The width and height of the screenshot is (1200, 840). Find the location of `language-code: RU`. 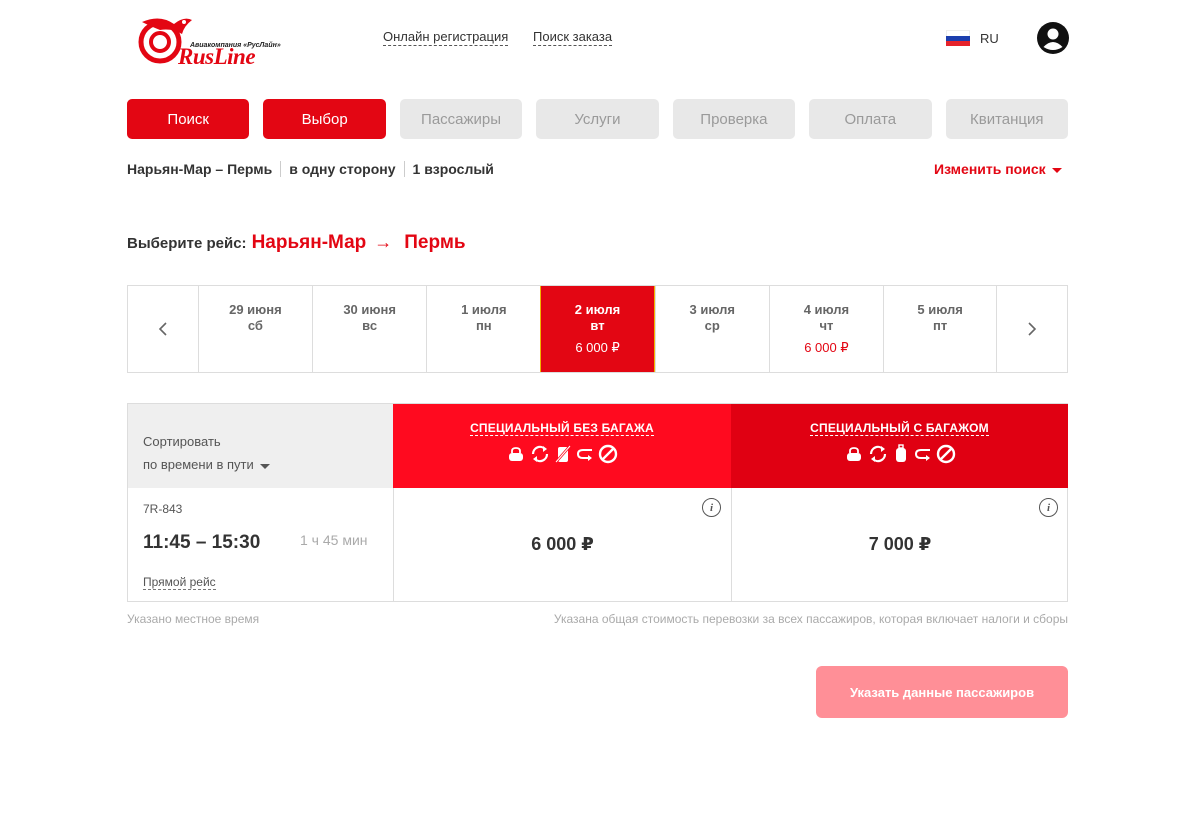

language-code: RU is located at coordinates (989, 38).